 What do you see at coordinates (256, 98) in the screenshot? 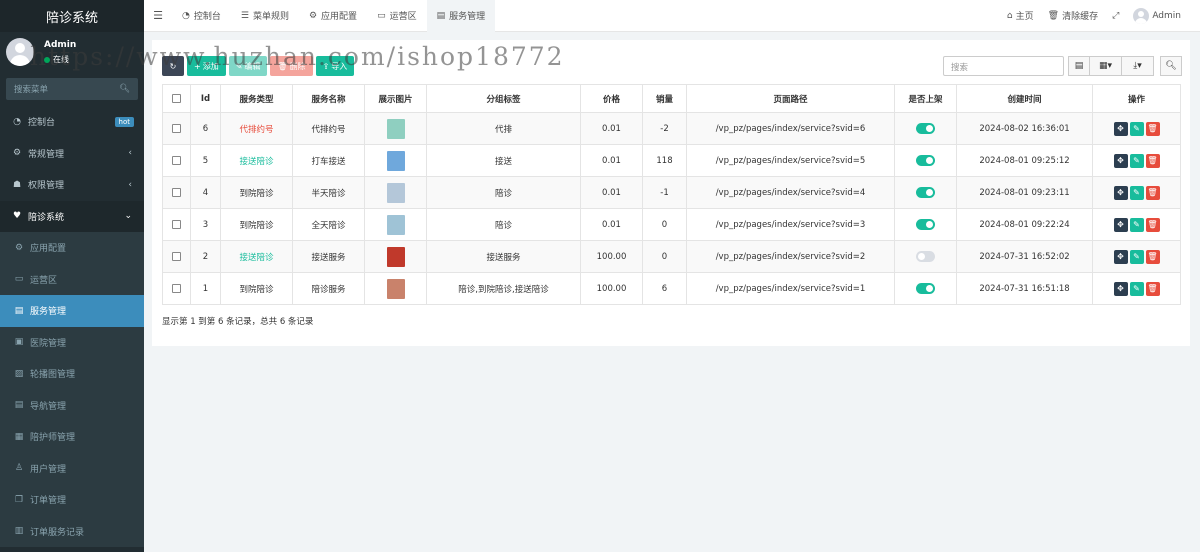
I see `column-header: 服务类型` at bounding box center [256, 98].